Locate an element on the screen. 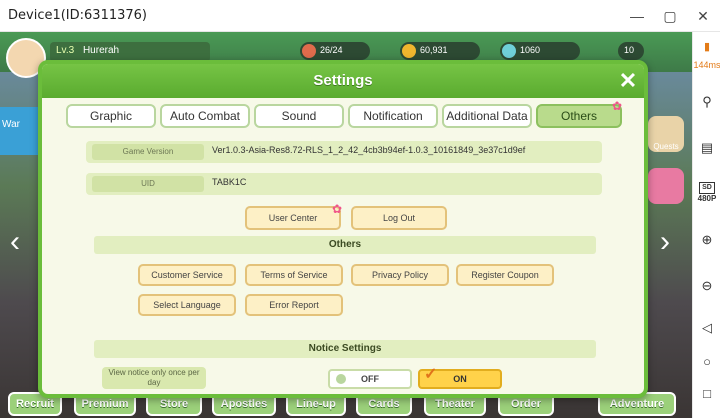  recent-apps-icon: □ is located at coordinates (706, 393).